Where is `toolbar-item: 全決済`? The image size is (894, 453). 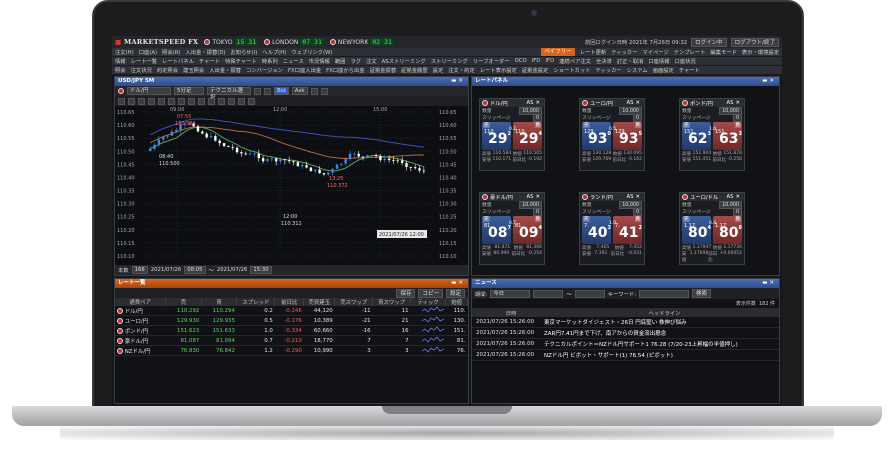
toolbar-item: 全決済 is located at coordinates (604, 61).